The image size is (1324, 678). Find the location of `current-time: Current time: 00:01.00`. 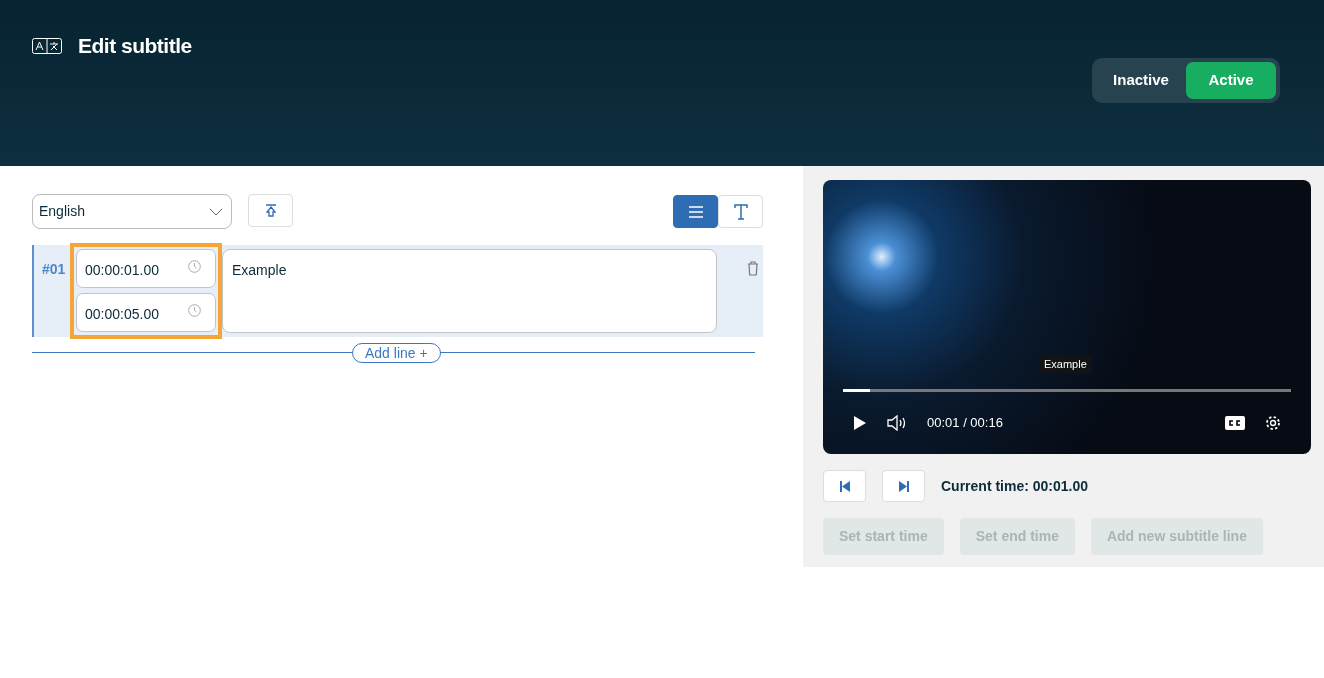

current-time: Current time: 00:01.00 is located at coordinates (1015, 486).